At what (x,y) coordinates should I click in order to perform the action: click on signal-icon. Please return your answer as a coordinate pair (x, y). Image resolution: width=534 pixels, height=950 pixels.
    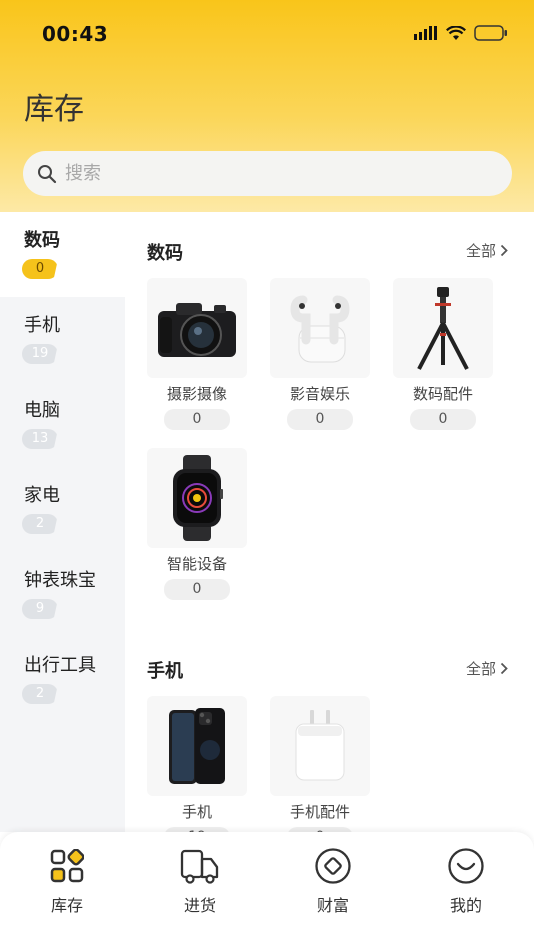
    Looking at the image, I should click on (425, 33).